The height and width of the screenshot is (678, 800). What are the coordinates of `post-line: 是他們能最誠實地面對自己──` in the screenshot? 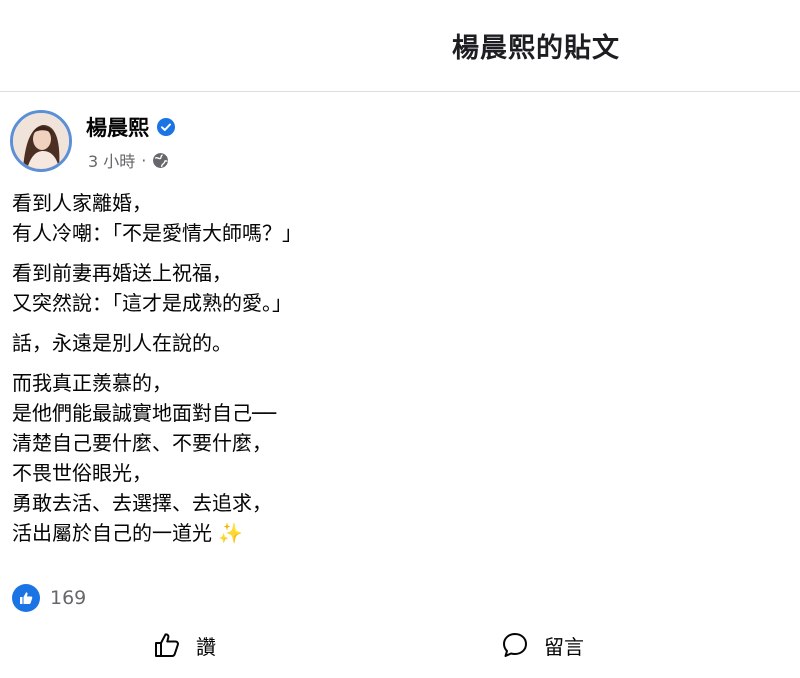 It's located at (144, 413).